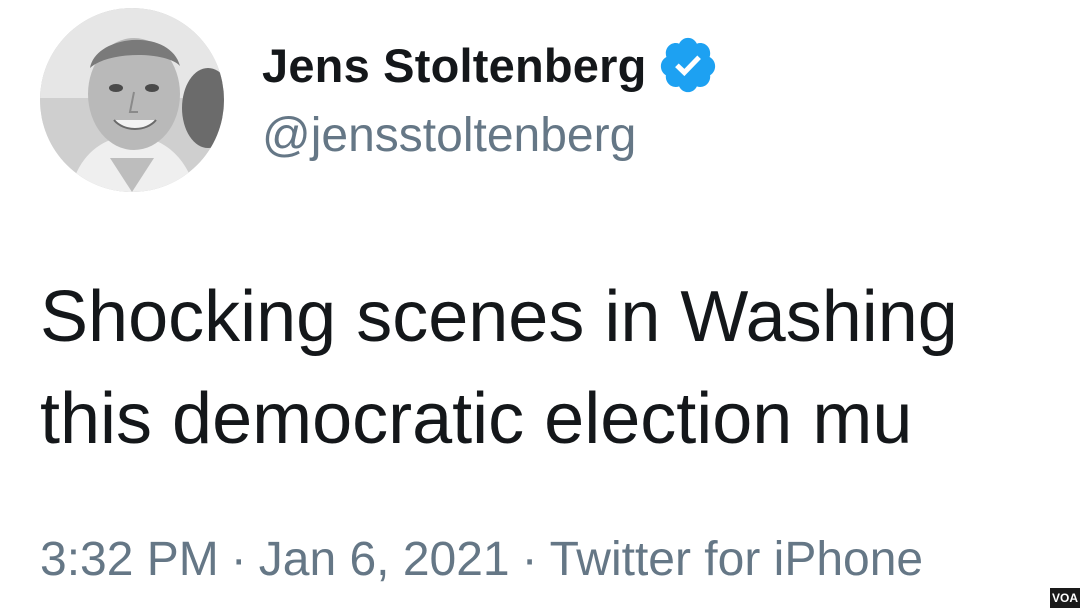 This screenshot has height=608, width=1080. What do you see at coordinates (688, 65) in the screenshot?
I see `verified-badge-icon` at bounding box center [688, 65].